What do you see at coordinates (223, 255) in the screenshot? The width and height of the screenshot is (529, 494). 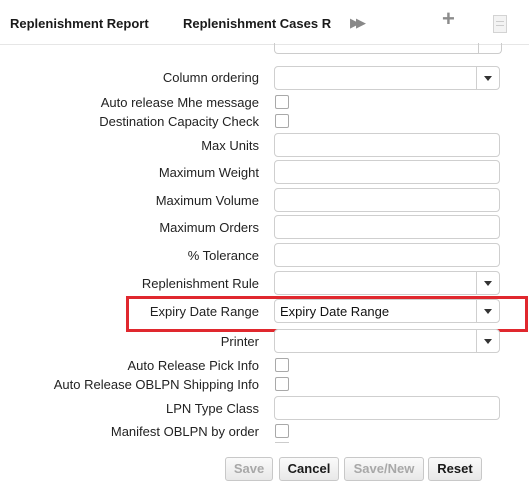 I see `tolerance-label: % Tolerance` at bounding box center [223, 255].